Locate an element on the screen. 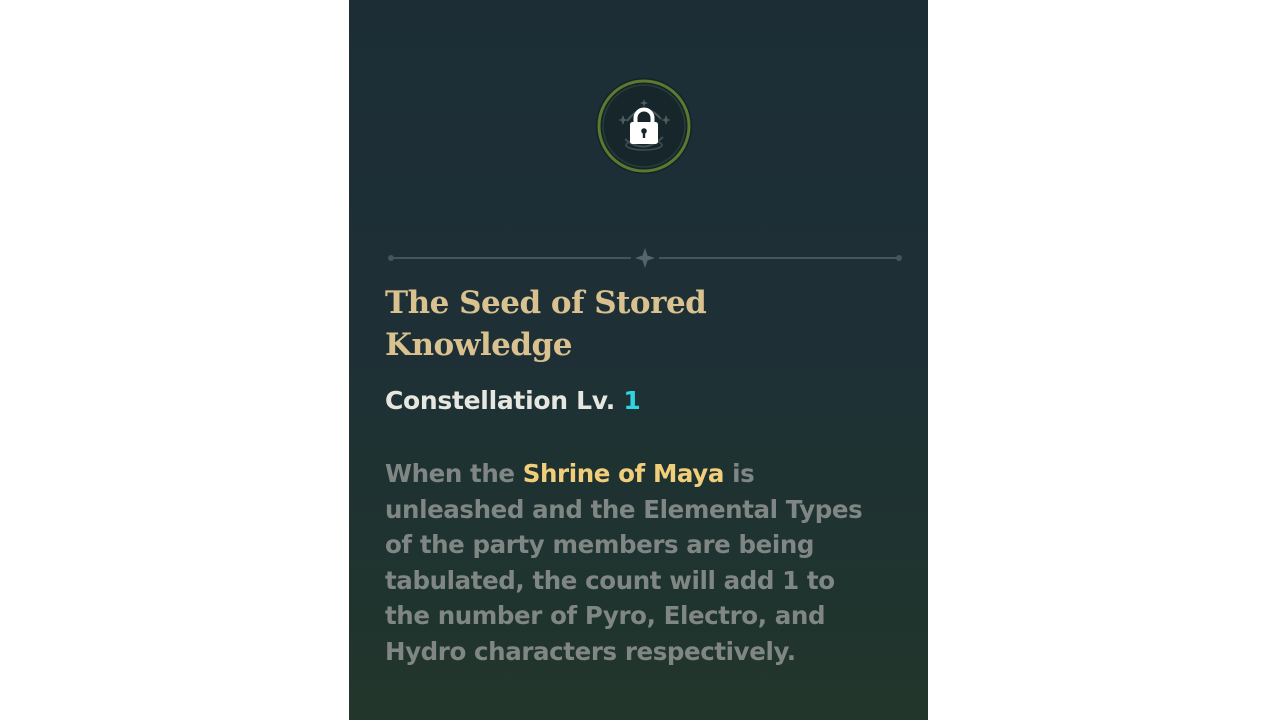 The image size is (1280, 720). divider-ornament-icon is located at coordinates (645, 258).